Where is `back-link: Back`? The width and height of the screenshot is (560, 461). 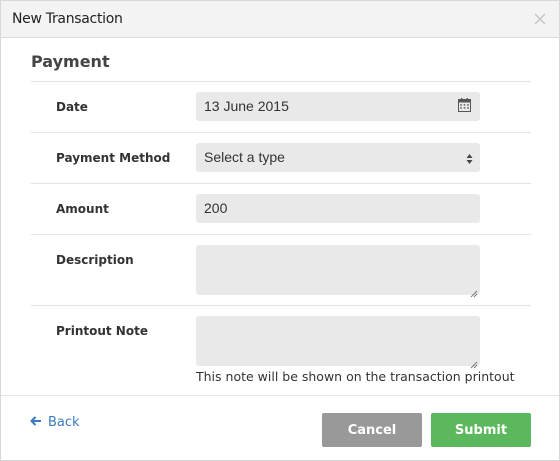
back-link: Back is located at coordinates (55, 422).